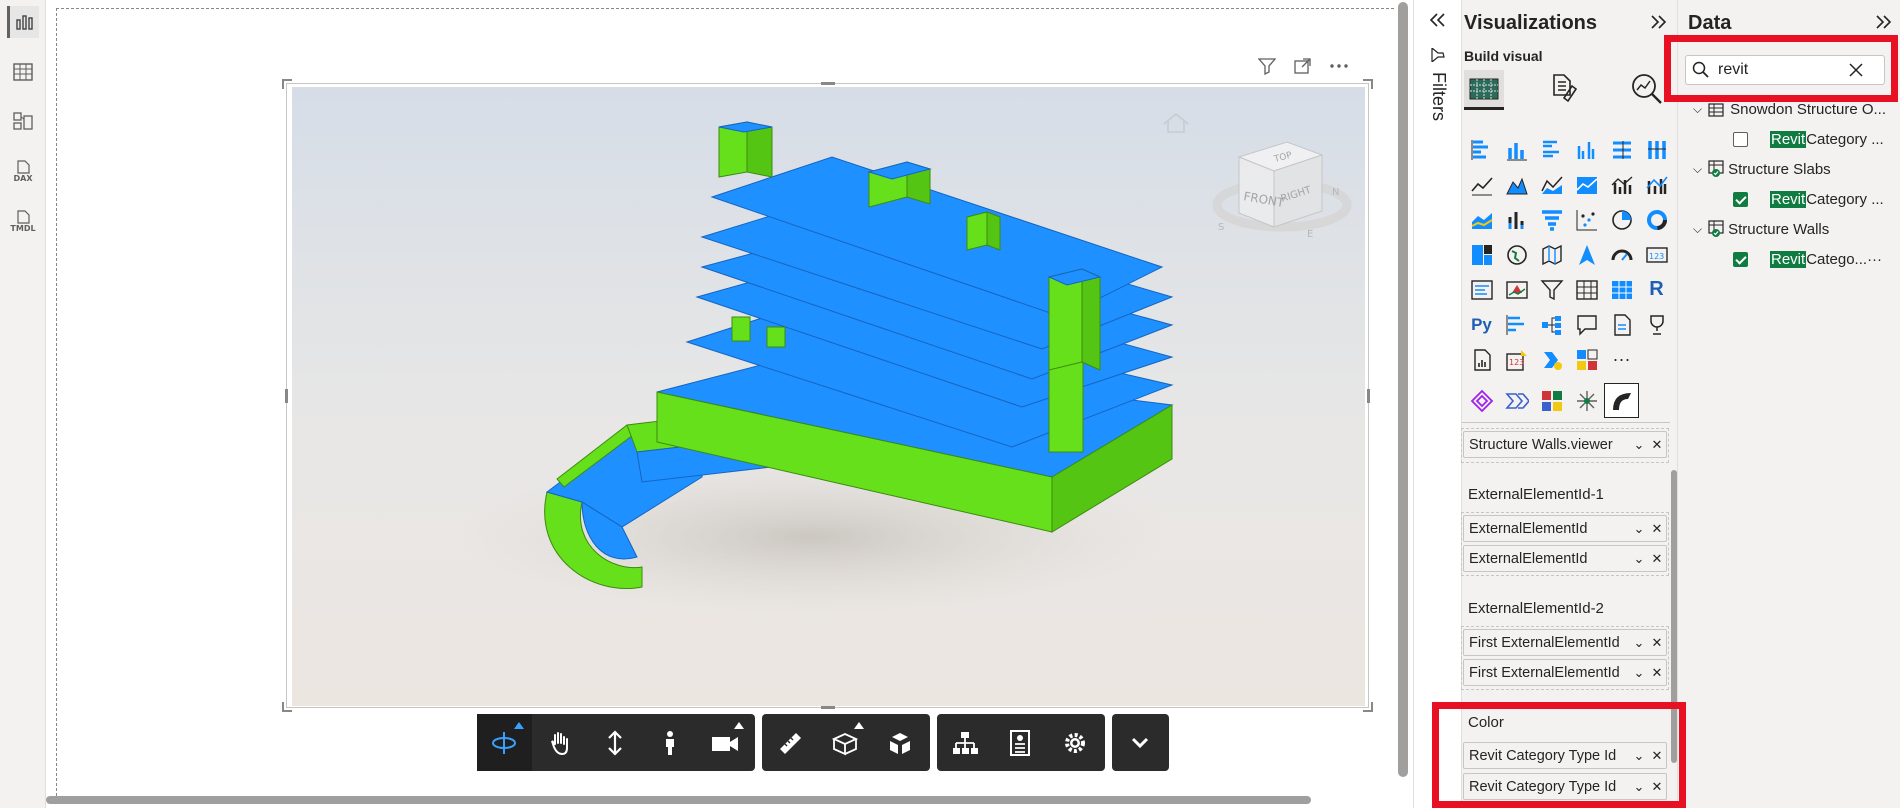  What do you see at coordinates (559, 742) in the screenshot?
I see `pan-icon` at bounding box center [559, 742].